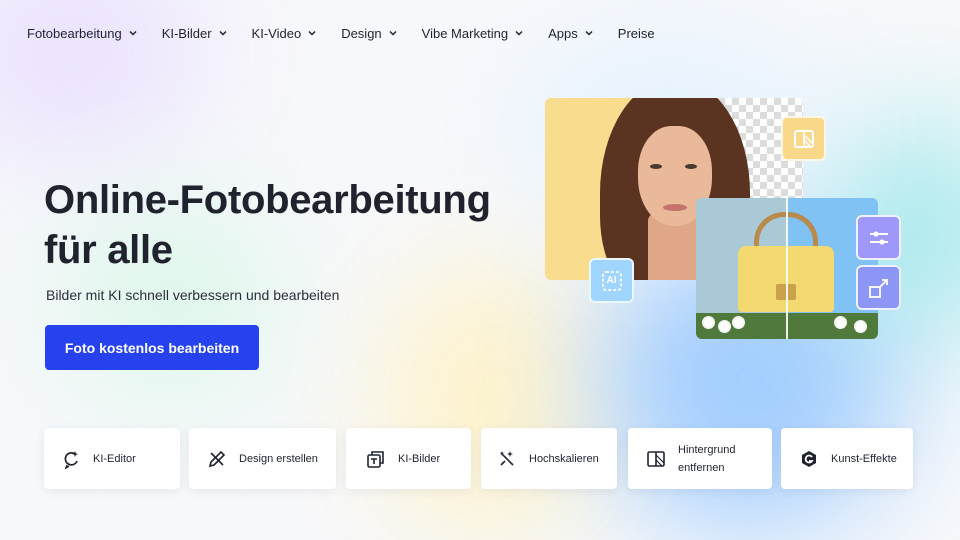 The image size is (960, 540). I want to click on resize-icon, so click(878, 288).